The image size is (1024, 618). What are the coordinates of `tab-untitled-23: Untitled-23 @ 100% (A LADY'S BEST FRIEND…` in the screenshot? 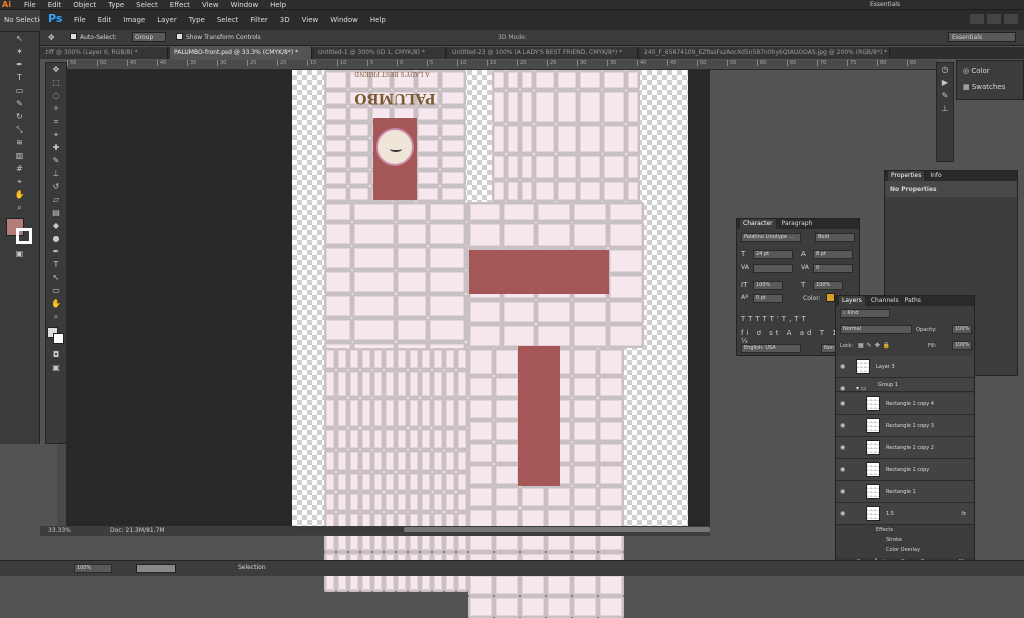 It's located at (543, 53).